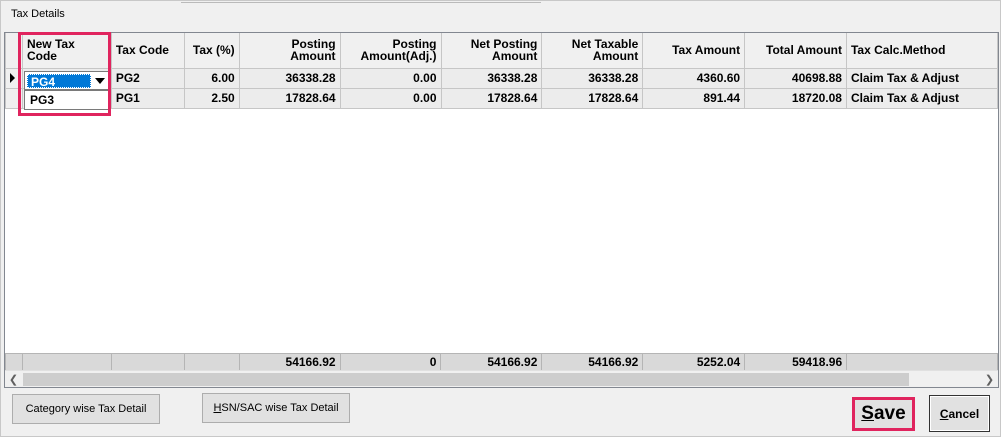  Describe the element at coordinates (13, 379) in the screenshot. I see `scroll-left-icon: ❮` at that location.